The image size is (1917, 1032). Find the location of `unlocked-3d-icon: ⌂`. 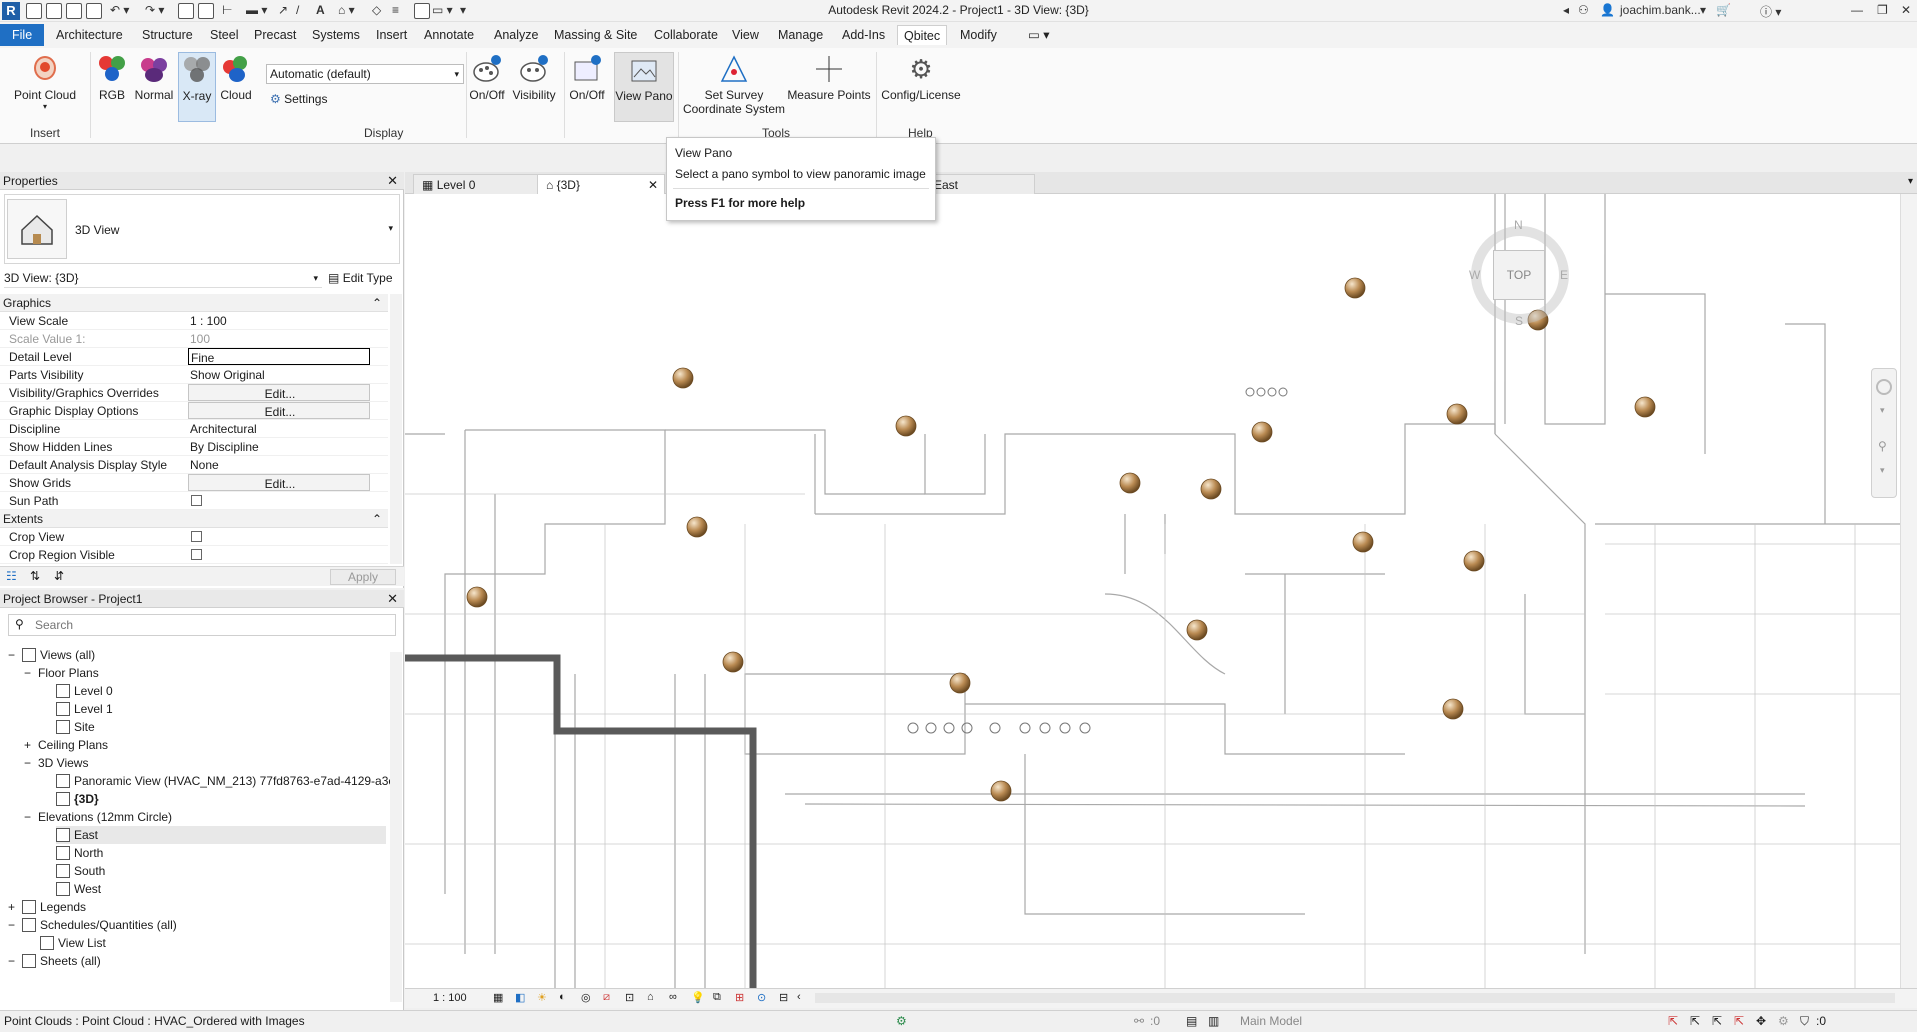

unlocked-3d-icon: ⌂ is located at coordinates (650, 997).